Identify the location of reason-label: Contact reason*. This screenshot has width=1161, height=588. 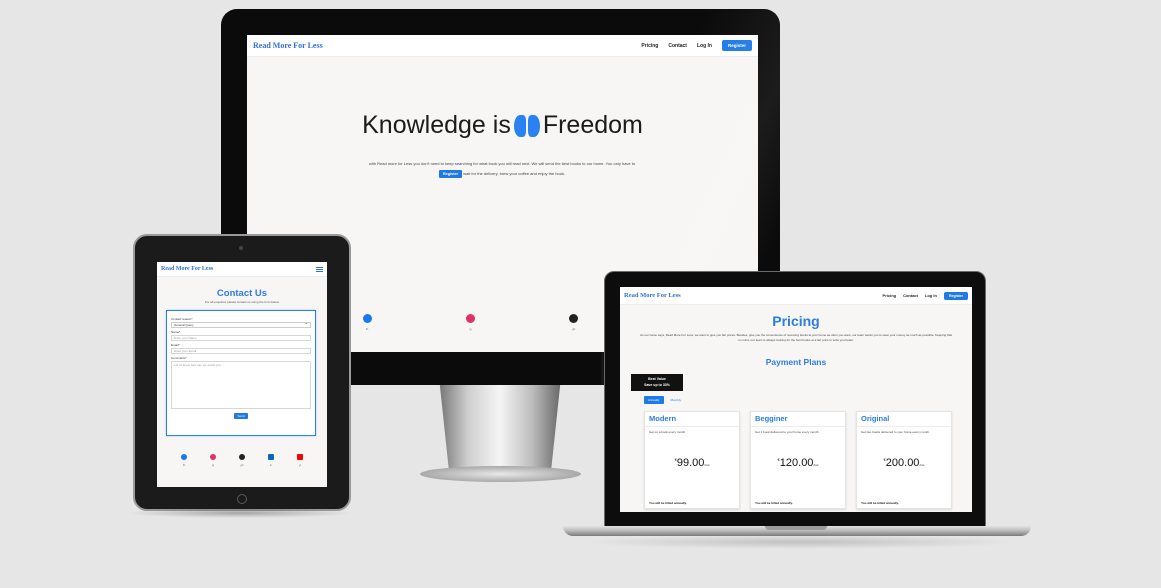
(182, 319).